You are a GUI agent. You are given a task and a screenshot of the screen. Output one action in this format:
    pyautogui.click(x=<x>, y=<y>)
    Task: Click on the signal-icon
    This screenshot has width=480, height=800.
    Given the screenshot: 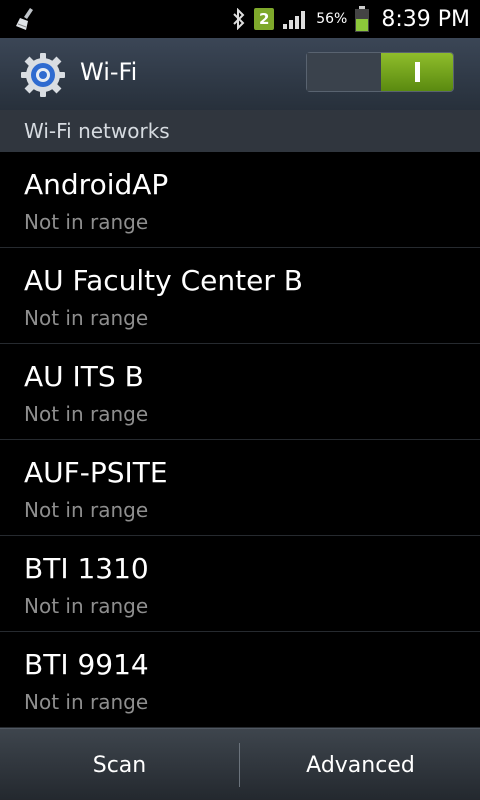 What is the action you would take?
    pyautogui.click(x=295, y=19)
    